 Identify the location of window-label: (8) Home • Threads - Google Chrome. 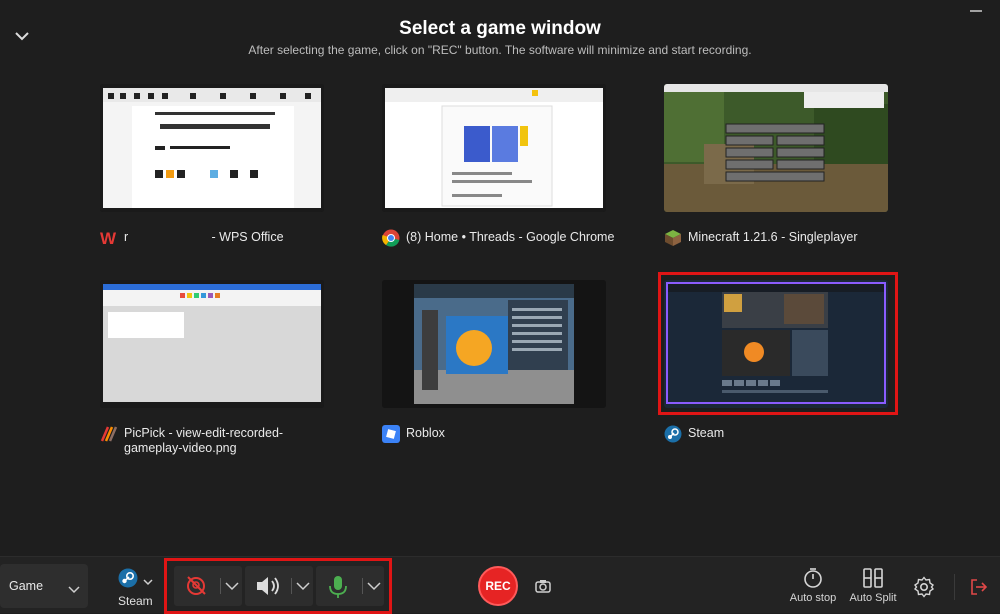
(502, 238).